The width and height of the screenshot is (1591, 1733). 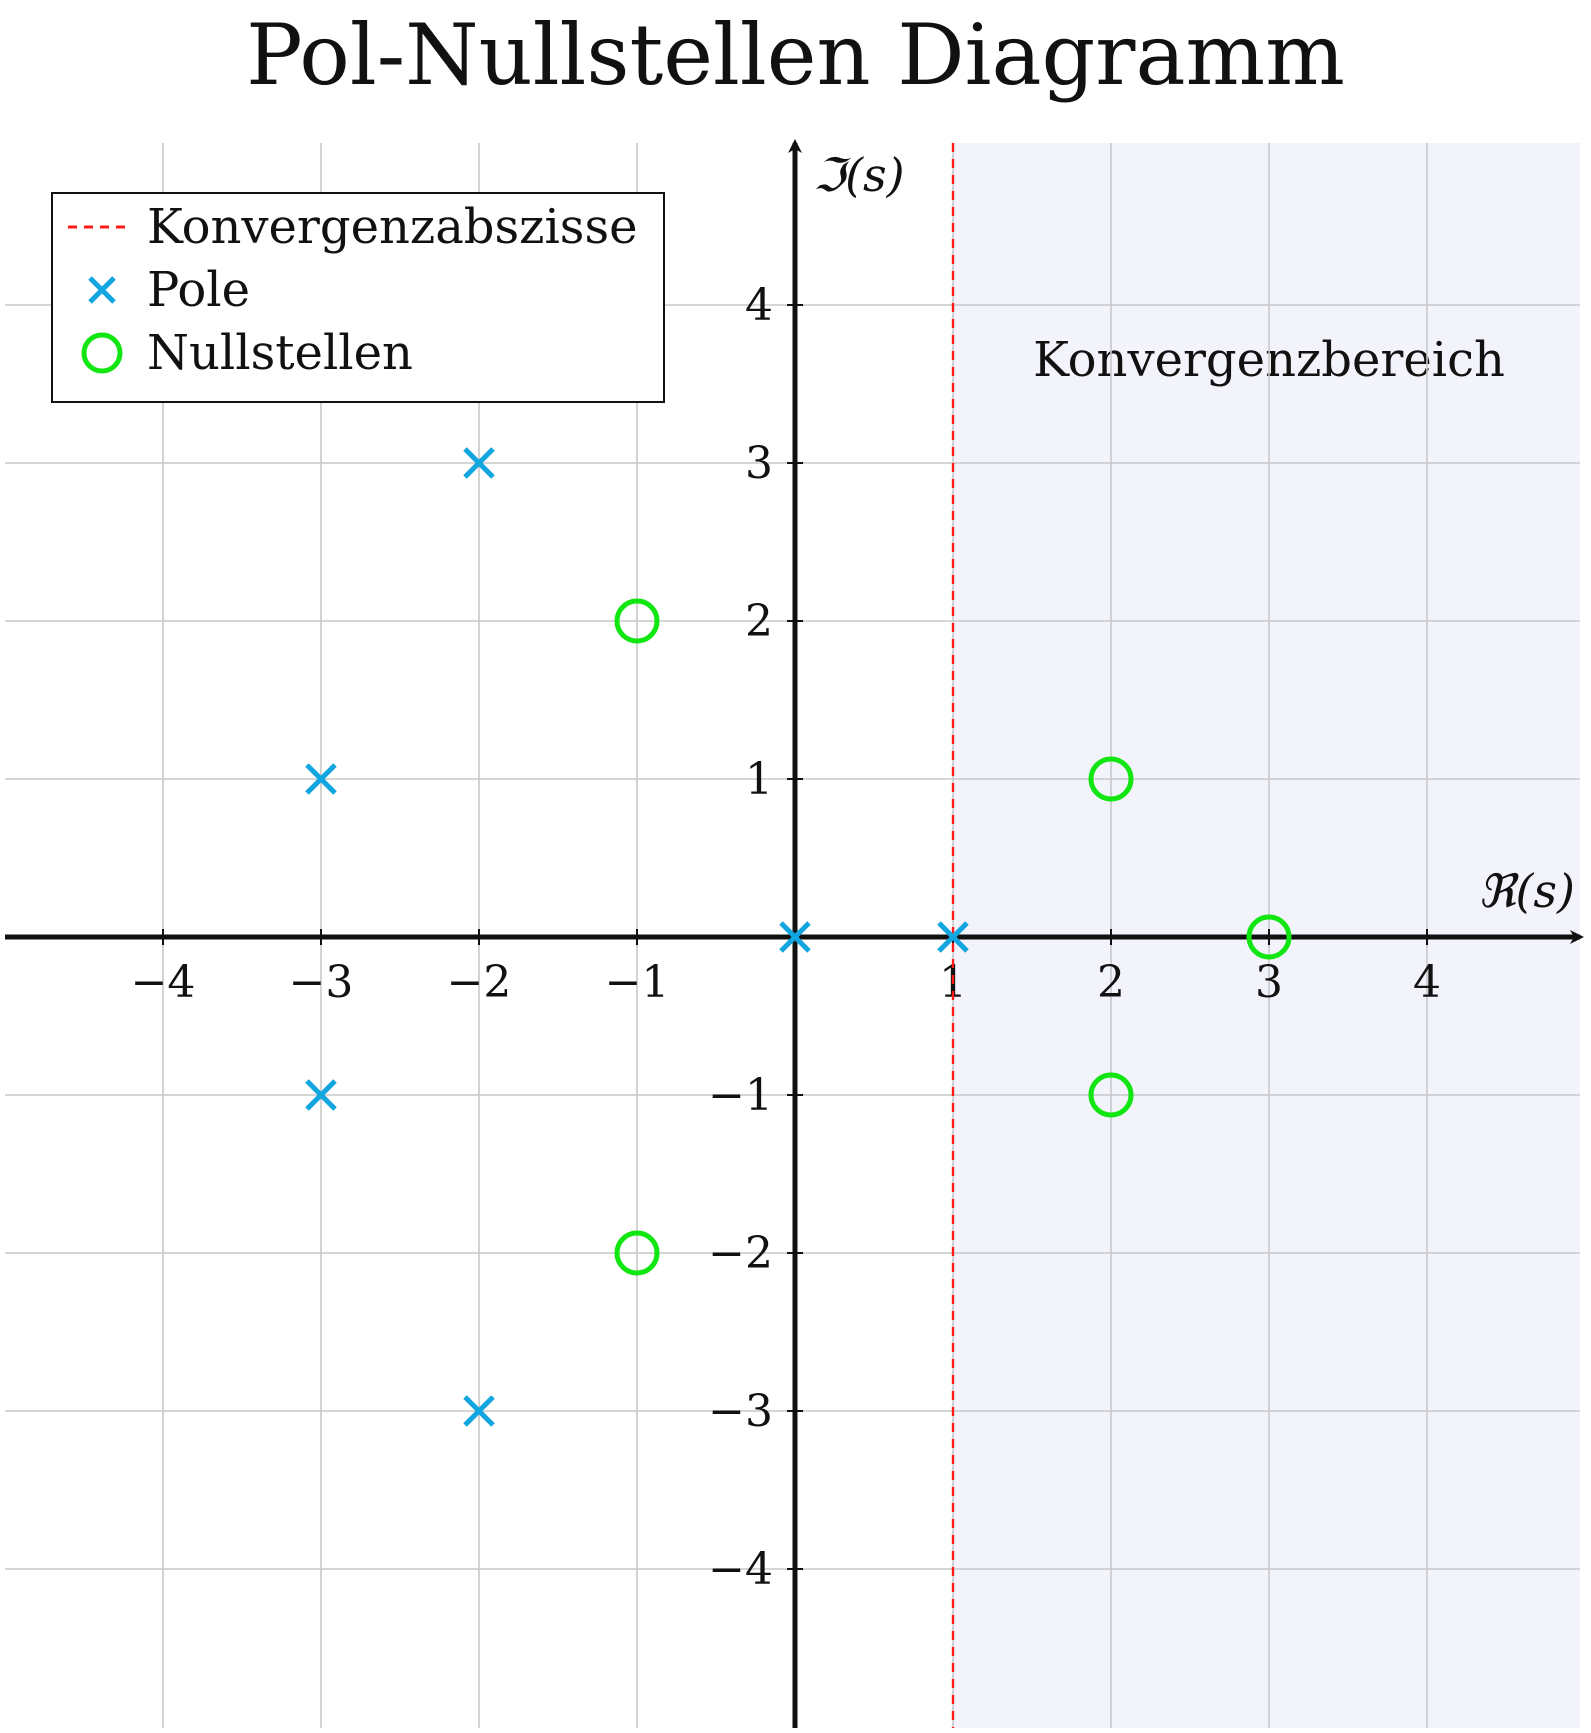 I want to click on x-tick-label: 4, so click(x=1427, y=982).